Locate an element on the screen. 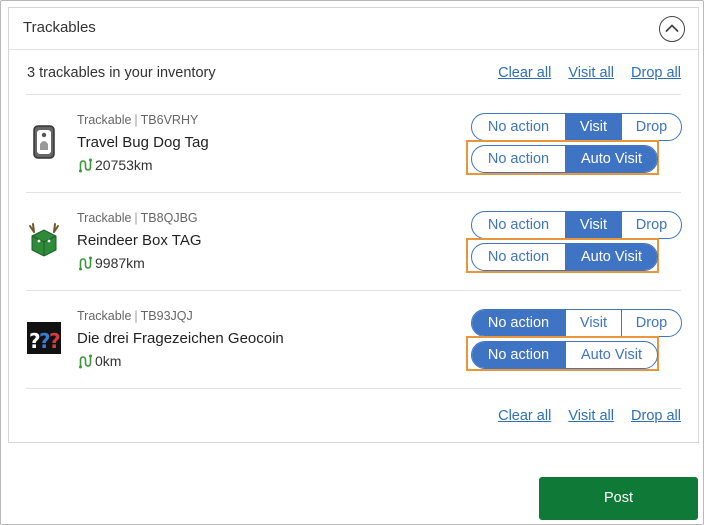  question-marks-icon: ? ? ? is located at coordinates (44, 338).